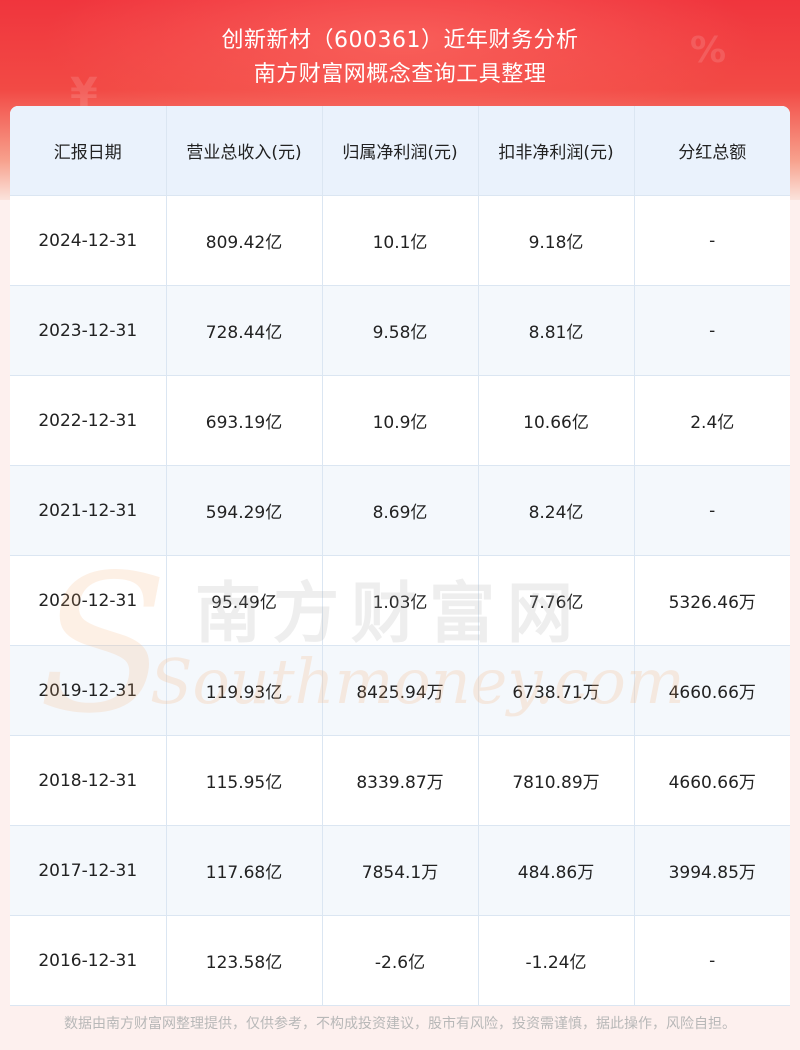  I want to click on cell-net-profit: 8339.87万, so click(400, 780).